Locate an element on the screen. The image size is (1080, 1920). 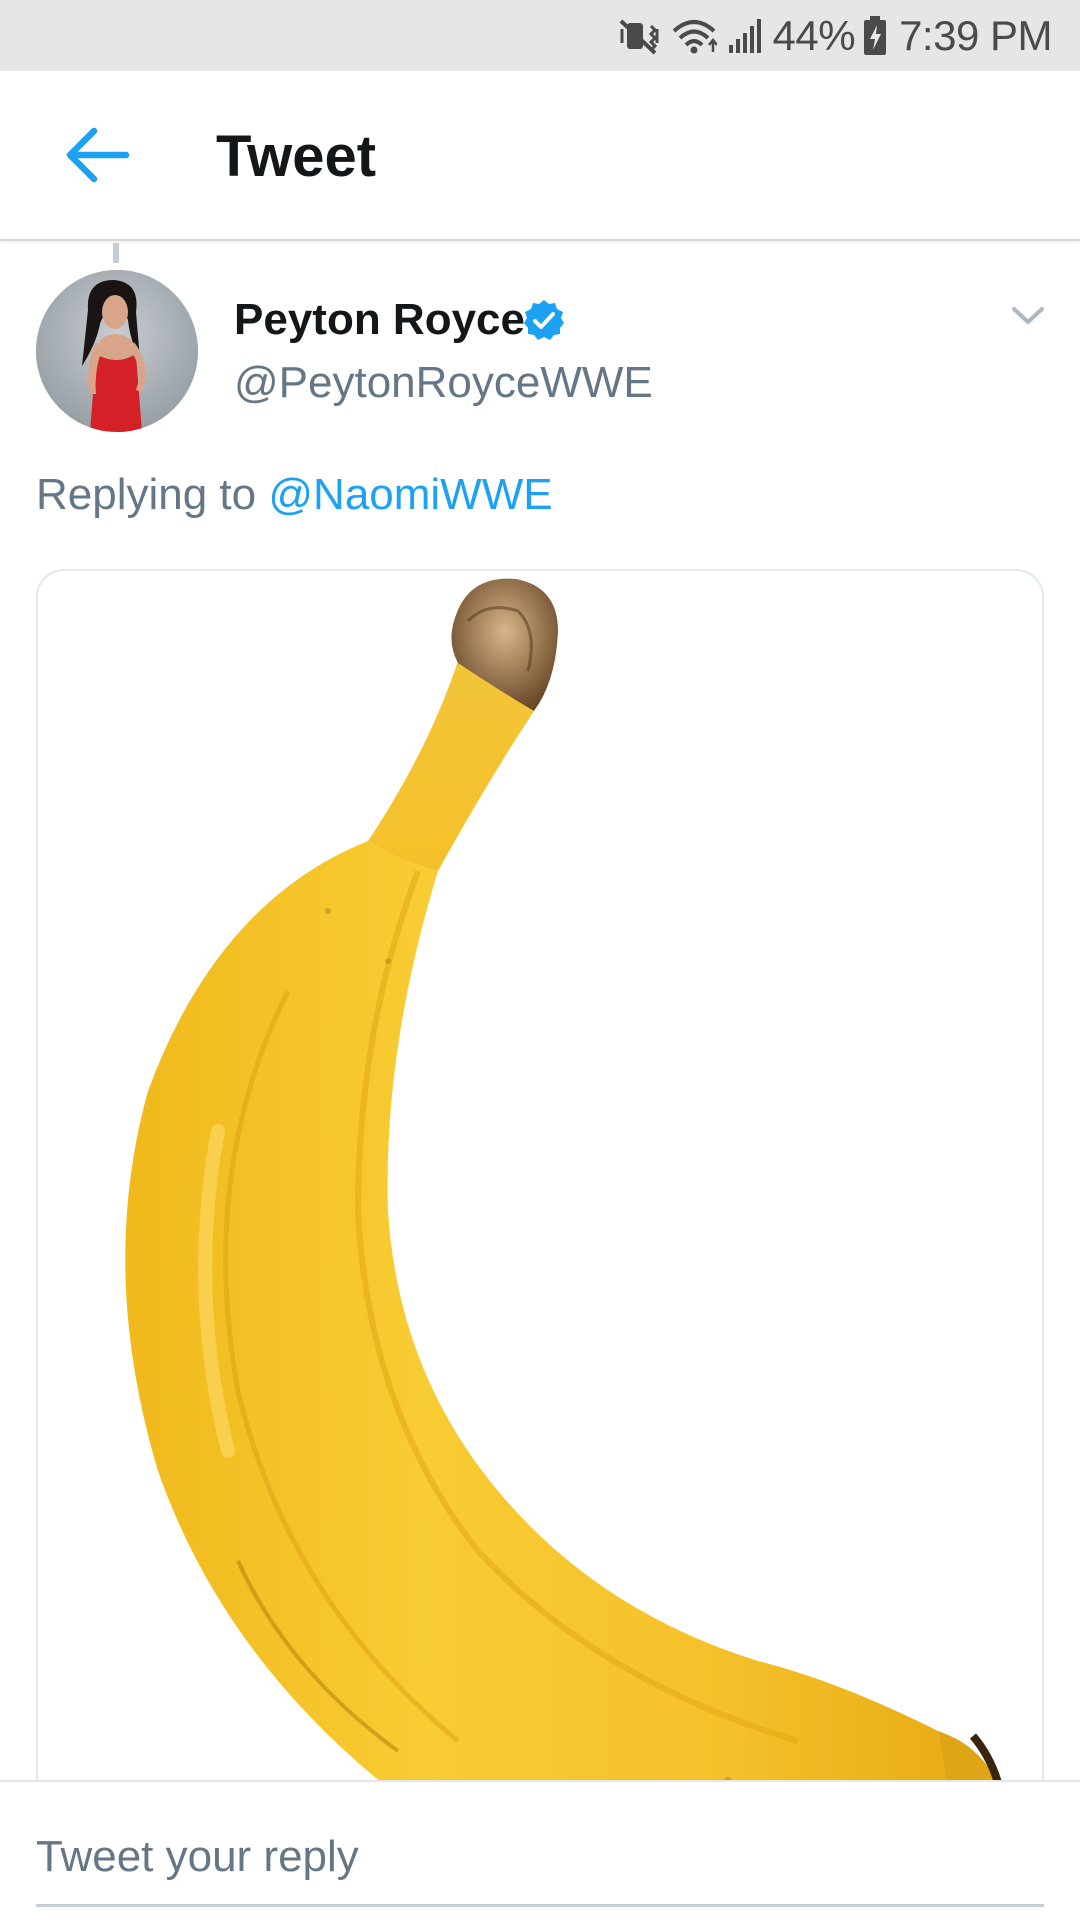
reply-composer is located at coordinates (540, 1850).